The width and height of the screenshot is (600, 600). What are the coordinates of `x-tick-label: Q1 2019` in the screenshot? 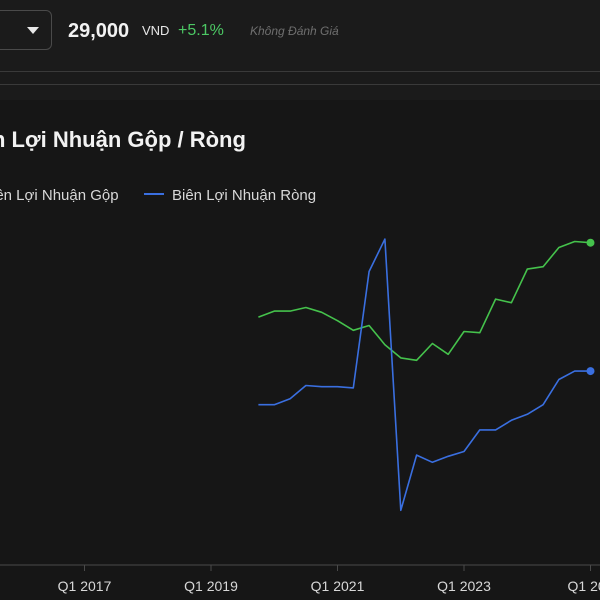 It's located at (211, 586).